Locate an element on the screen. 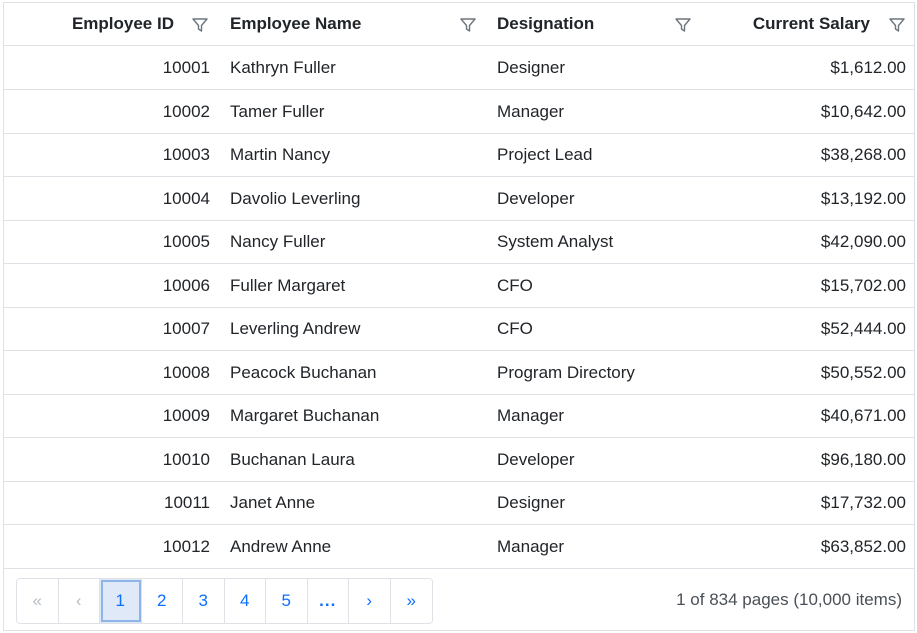  employee-id-cell: 10002 is located at coordinates (186, 111).